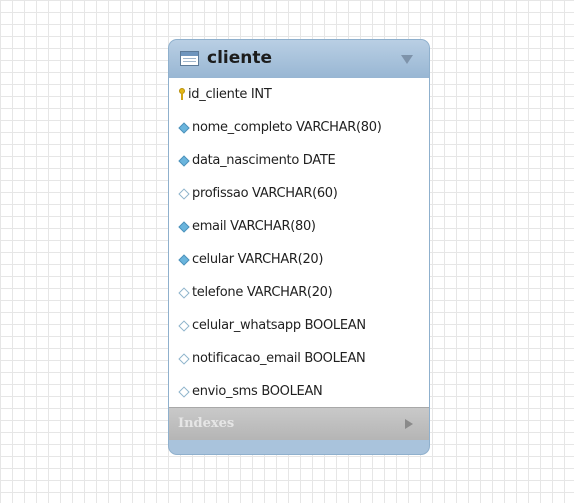  I want to click on indexes-label: Indexes, so click(206, 423).